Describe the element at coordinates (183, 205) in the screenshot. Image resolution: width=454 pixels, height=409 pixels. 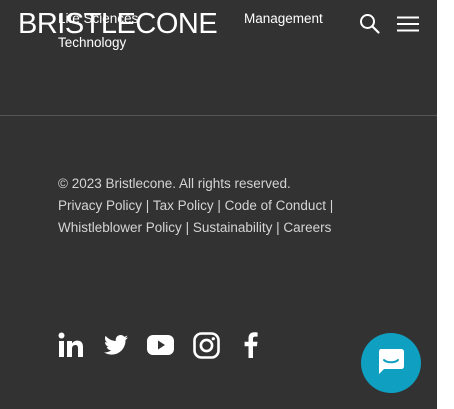
I see `tax-policy-link: Tax Policy` at that location.